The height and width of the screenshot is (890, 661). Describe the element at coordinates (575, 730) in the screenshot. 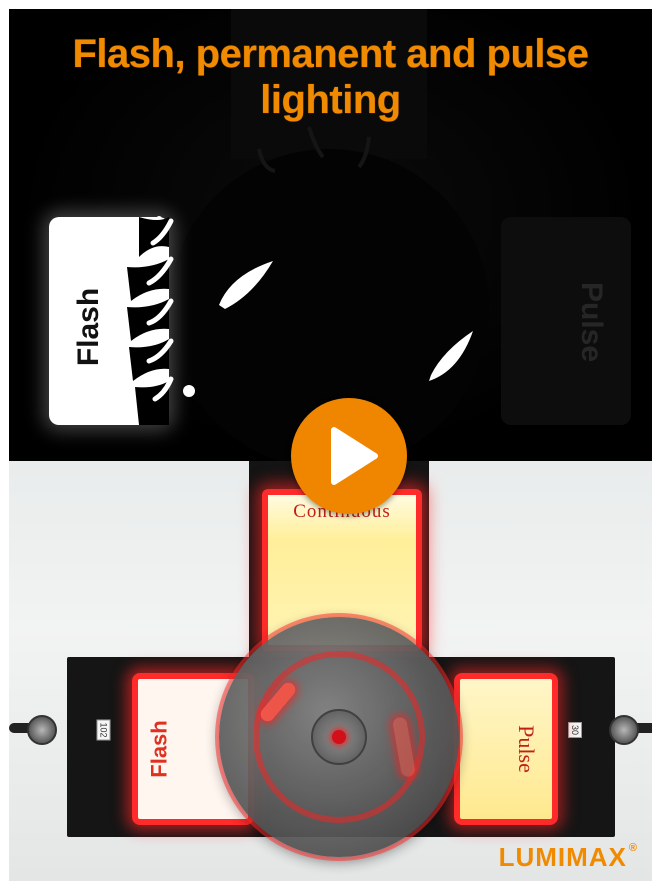

I see `right-tag: 30` at that location.